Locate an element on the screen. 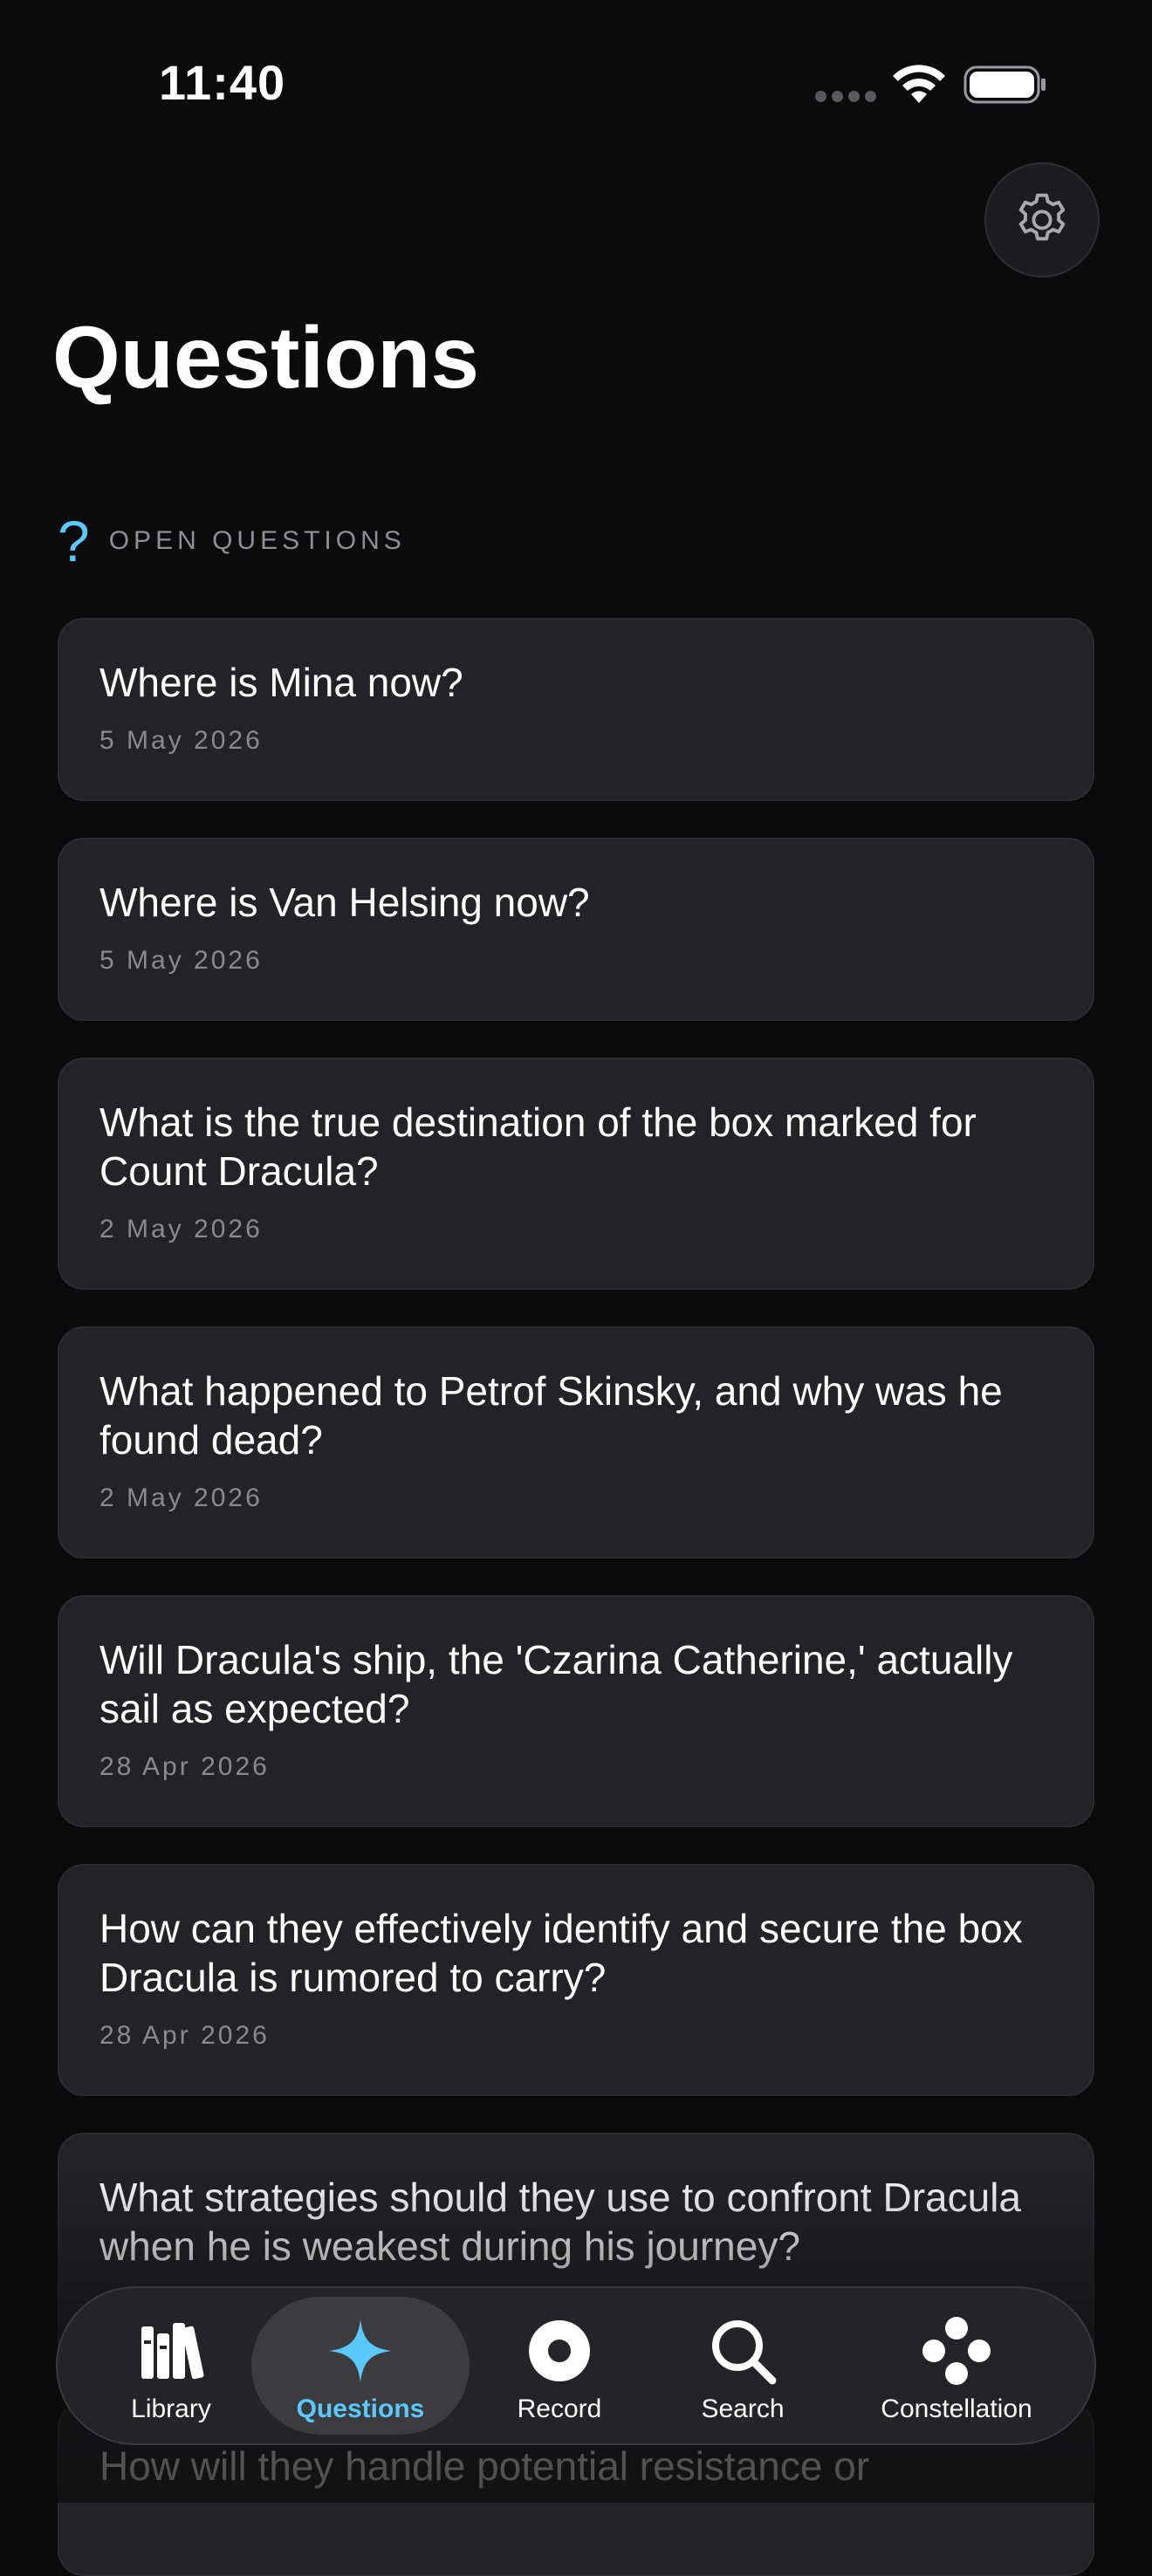  tab-library: Library is located at coordinates (171, 2365).